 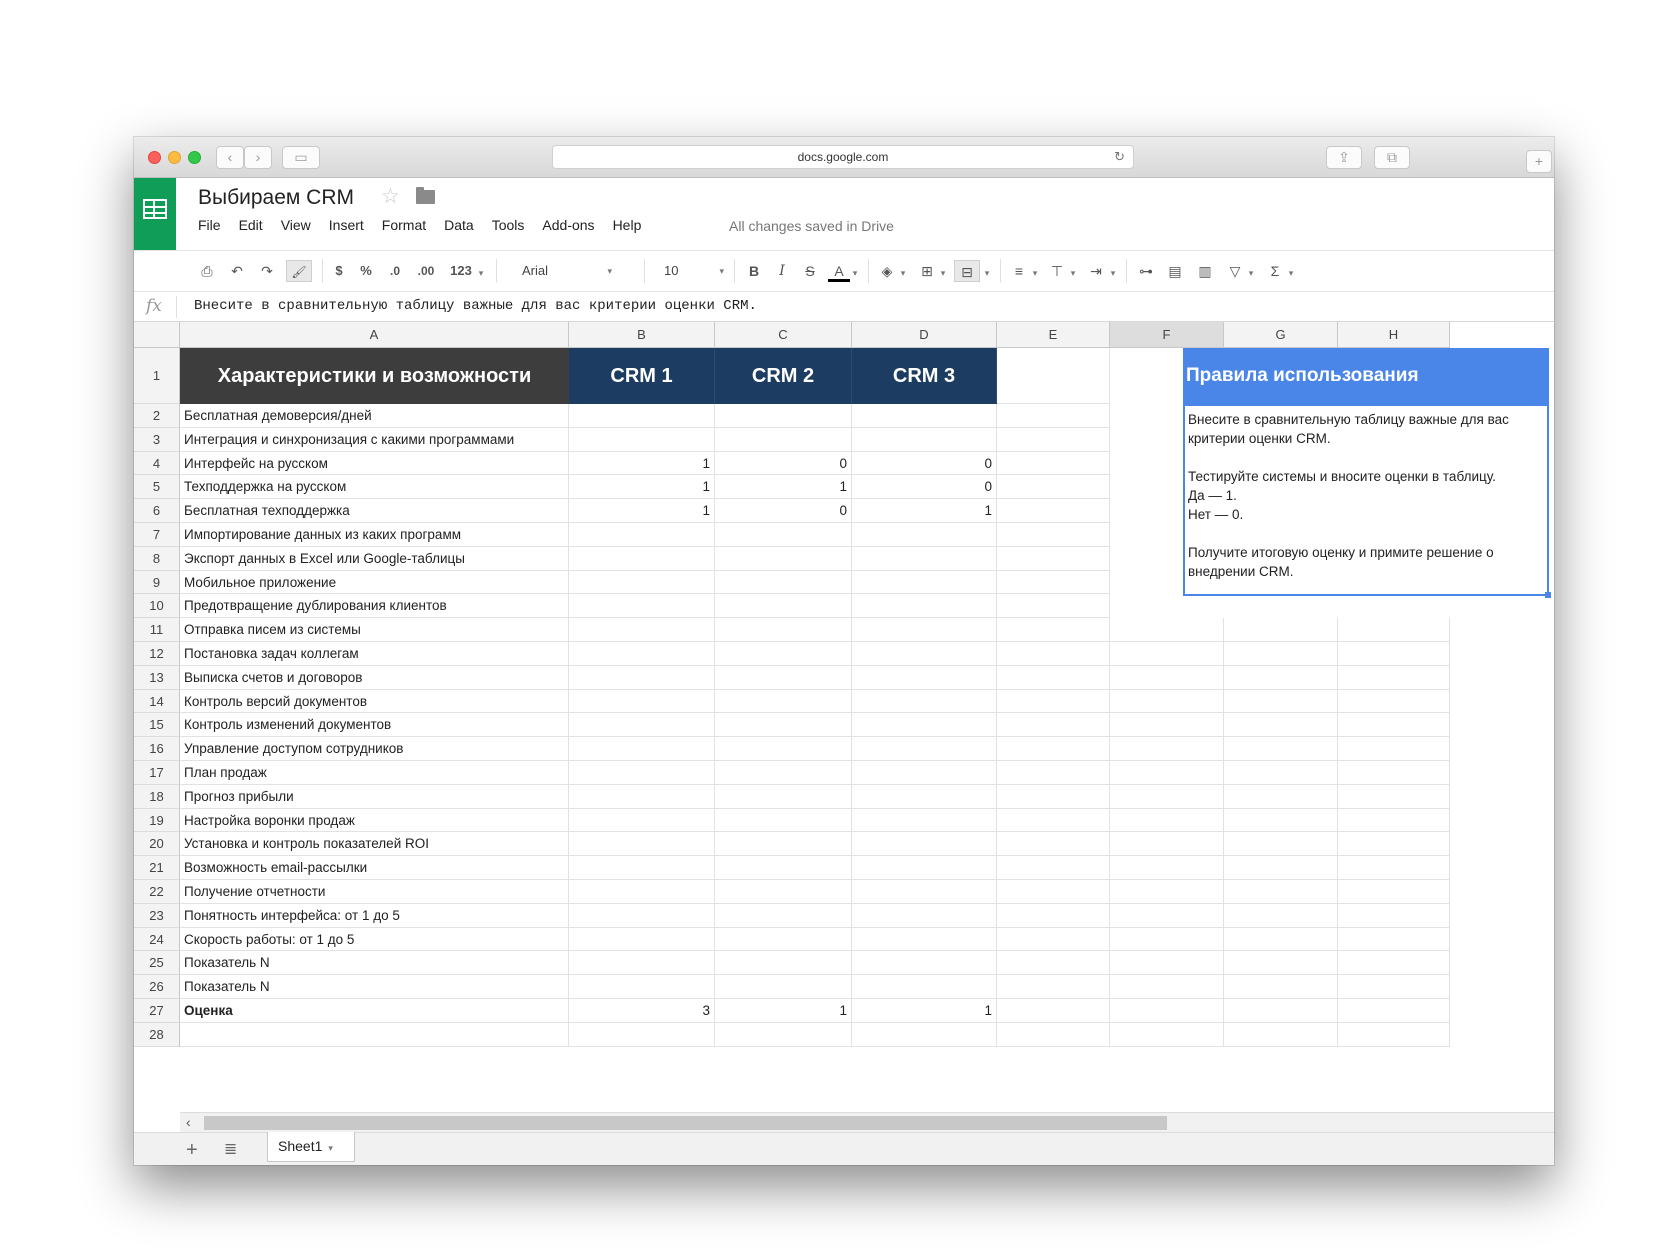 What do you see at coordinates (346, 228) in the screenshot?
I see `menu-insert: Insert` at bounding box center [346, 228].